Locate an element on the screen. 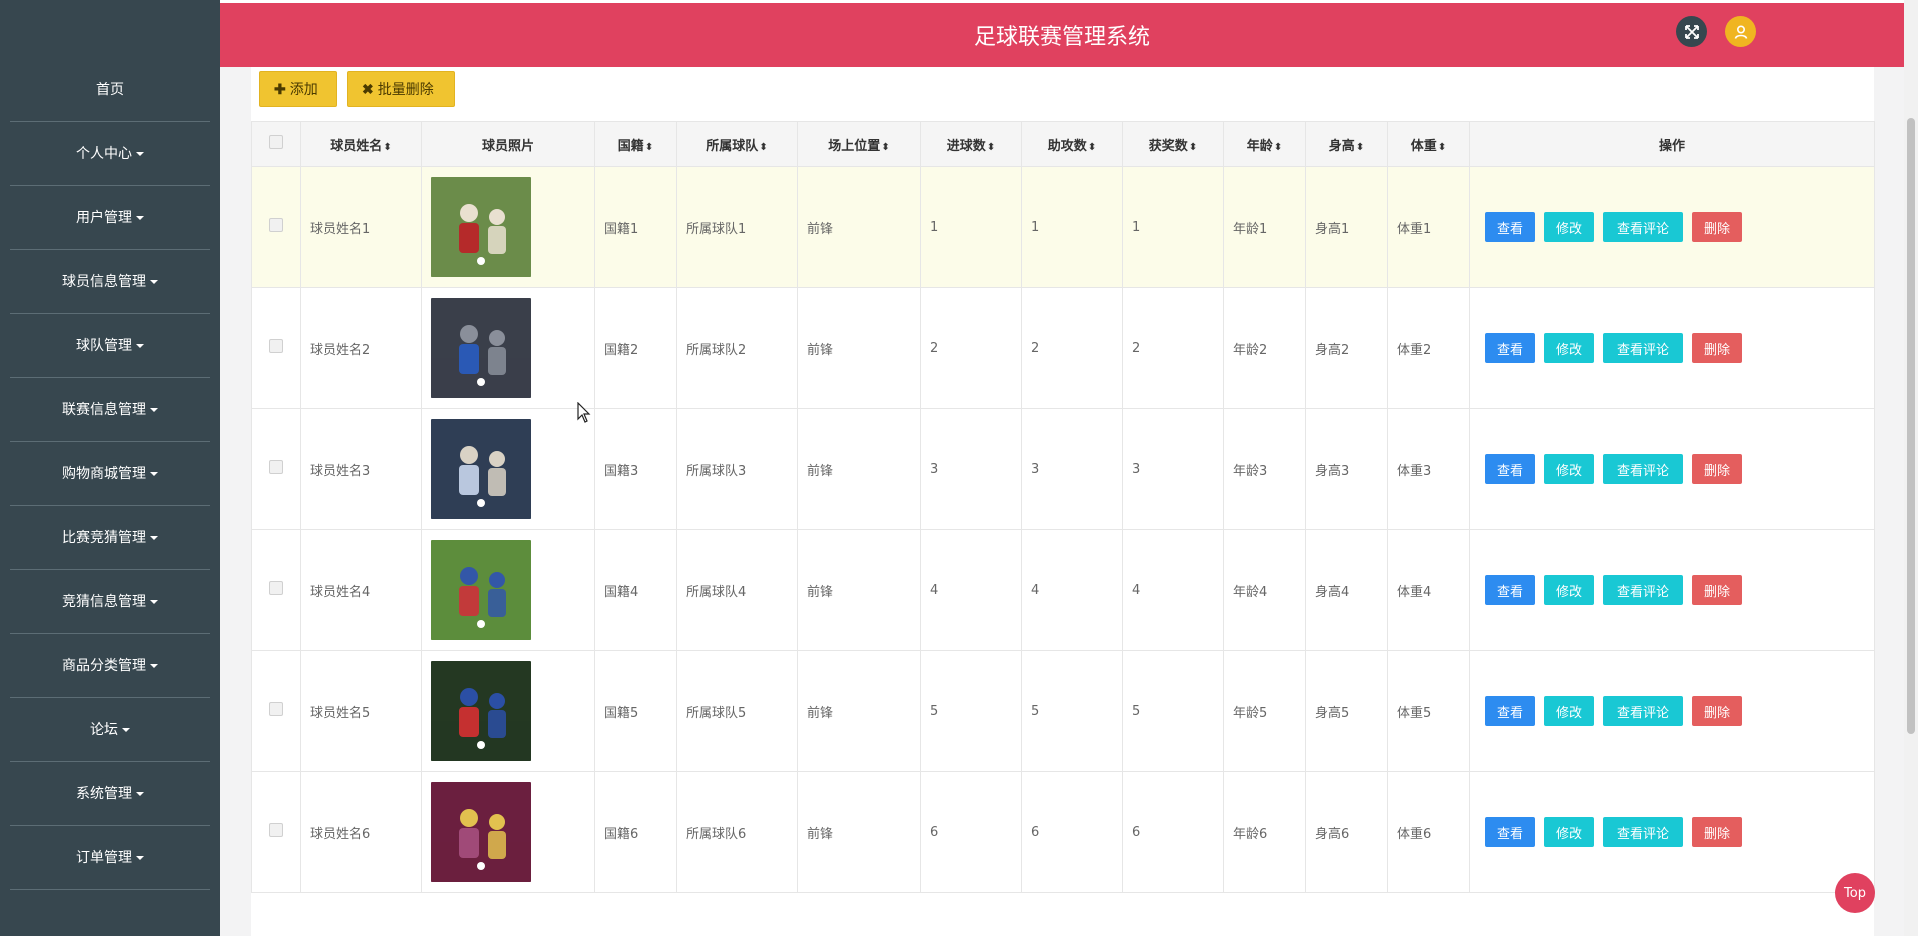 Image resolution: width=1918 pixels, height=936 pixels. table-row: 球员姓名3 国籍3 所属球队3 前锋 3 3 3 年龄3 身高3 体重3 查看 修改 查看评论 删除 is located at coordinates (1063, 469).